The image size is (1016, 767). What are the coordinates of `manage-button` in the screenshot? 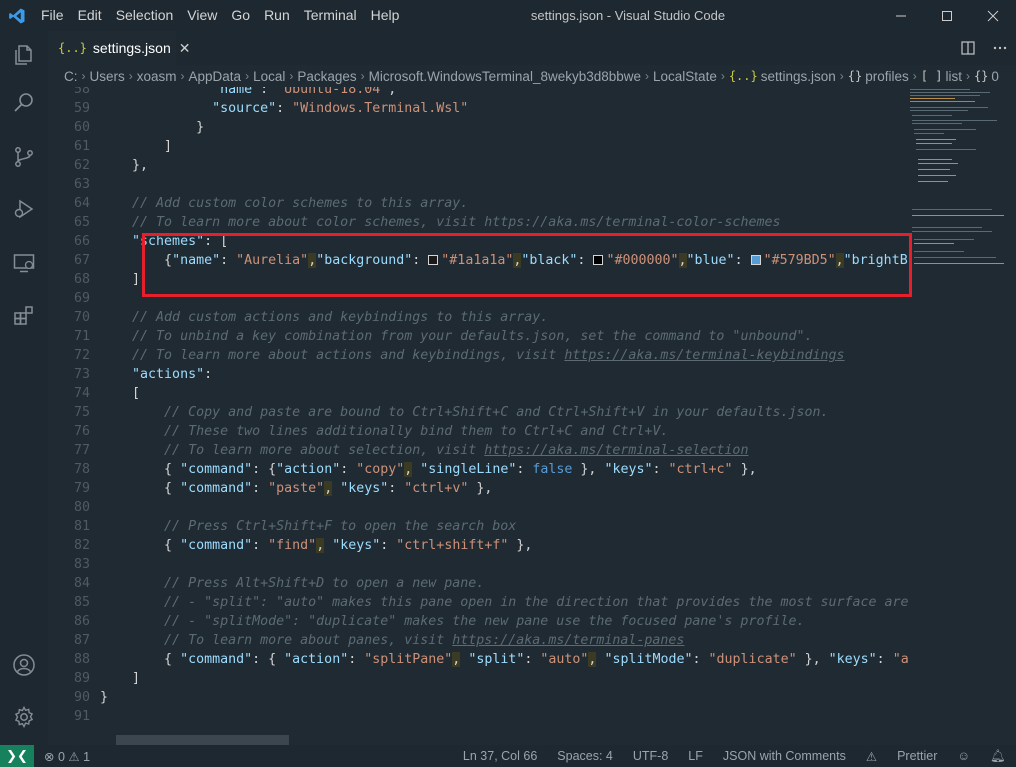 It's located at (24, 717).